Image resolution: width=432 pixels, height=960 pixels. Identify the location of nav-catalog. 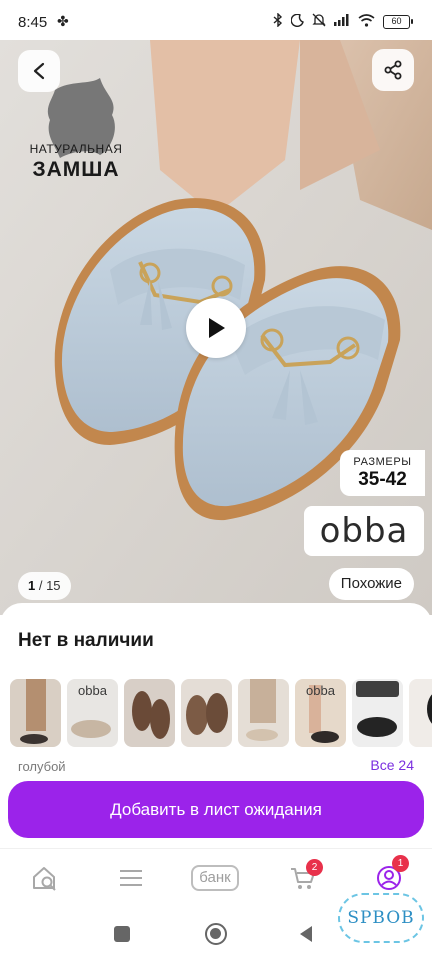
(131, 878).